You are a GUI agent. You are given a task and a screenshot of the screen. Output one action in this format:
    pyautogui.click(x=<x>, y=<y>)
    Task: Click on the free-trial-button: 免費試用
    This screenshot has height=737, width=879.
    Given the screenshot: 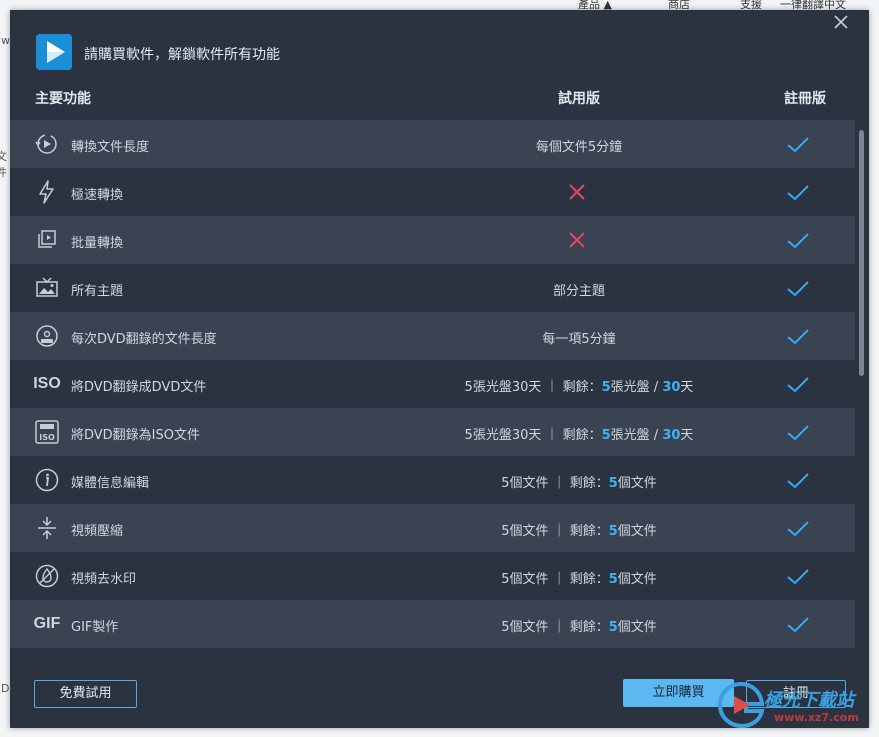 What is the action you would take?
    pyautogui.click(x=85, y=694)
    